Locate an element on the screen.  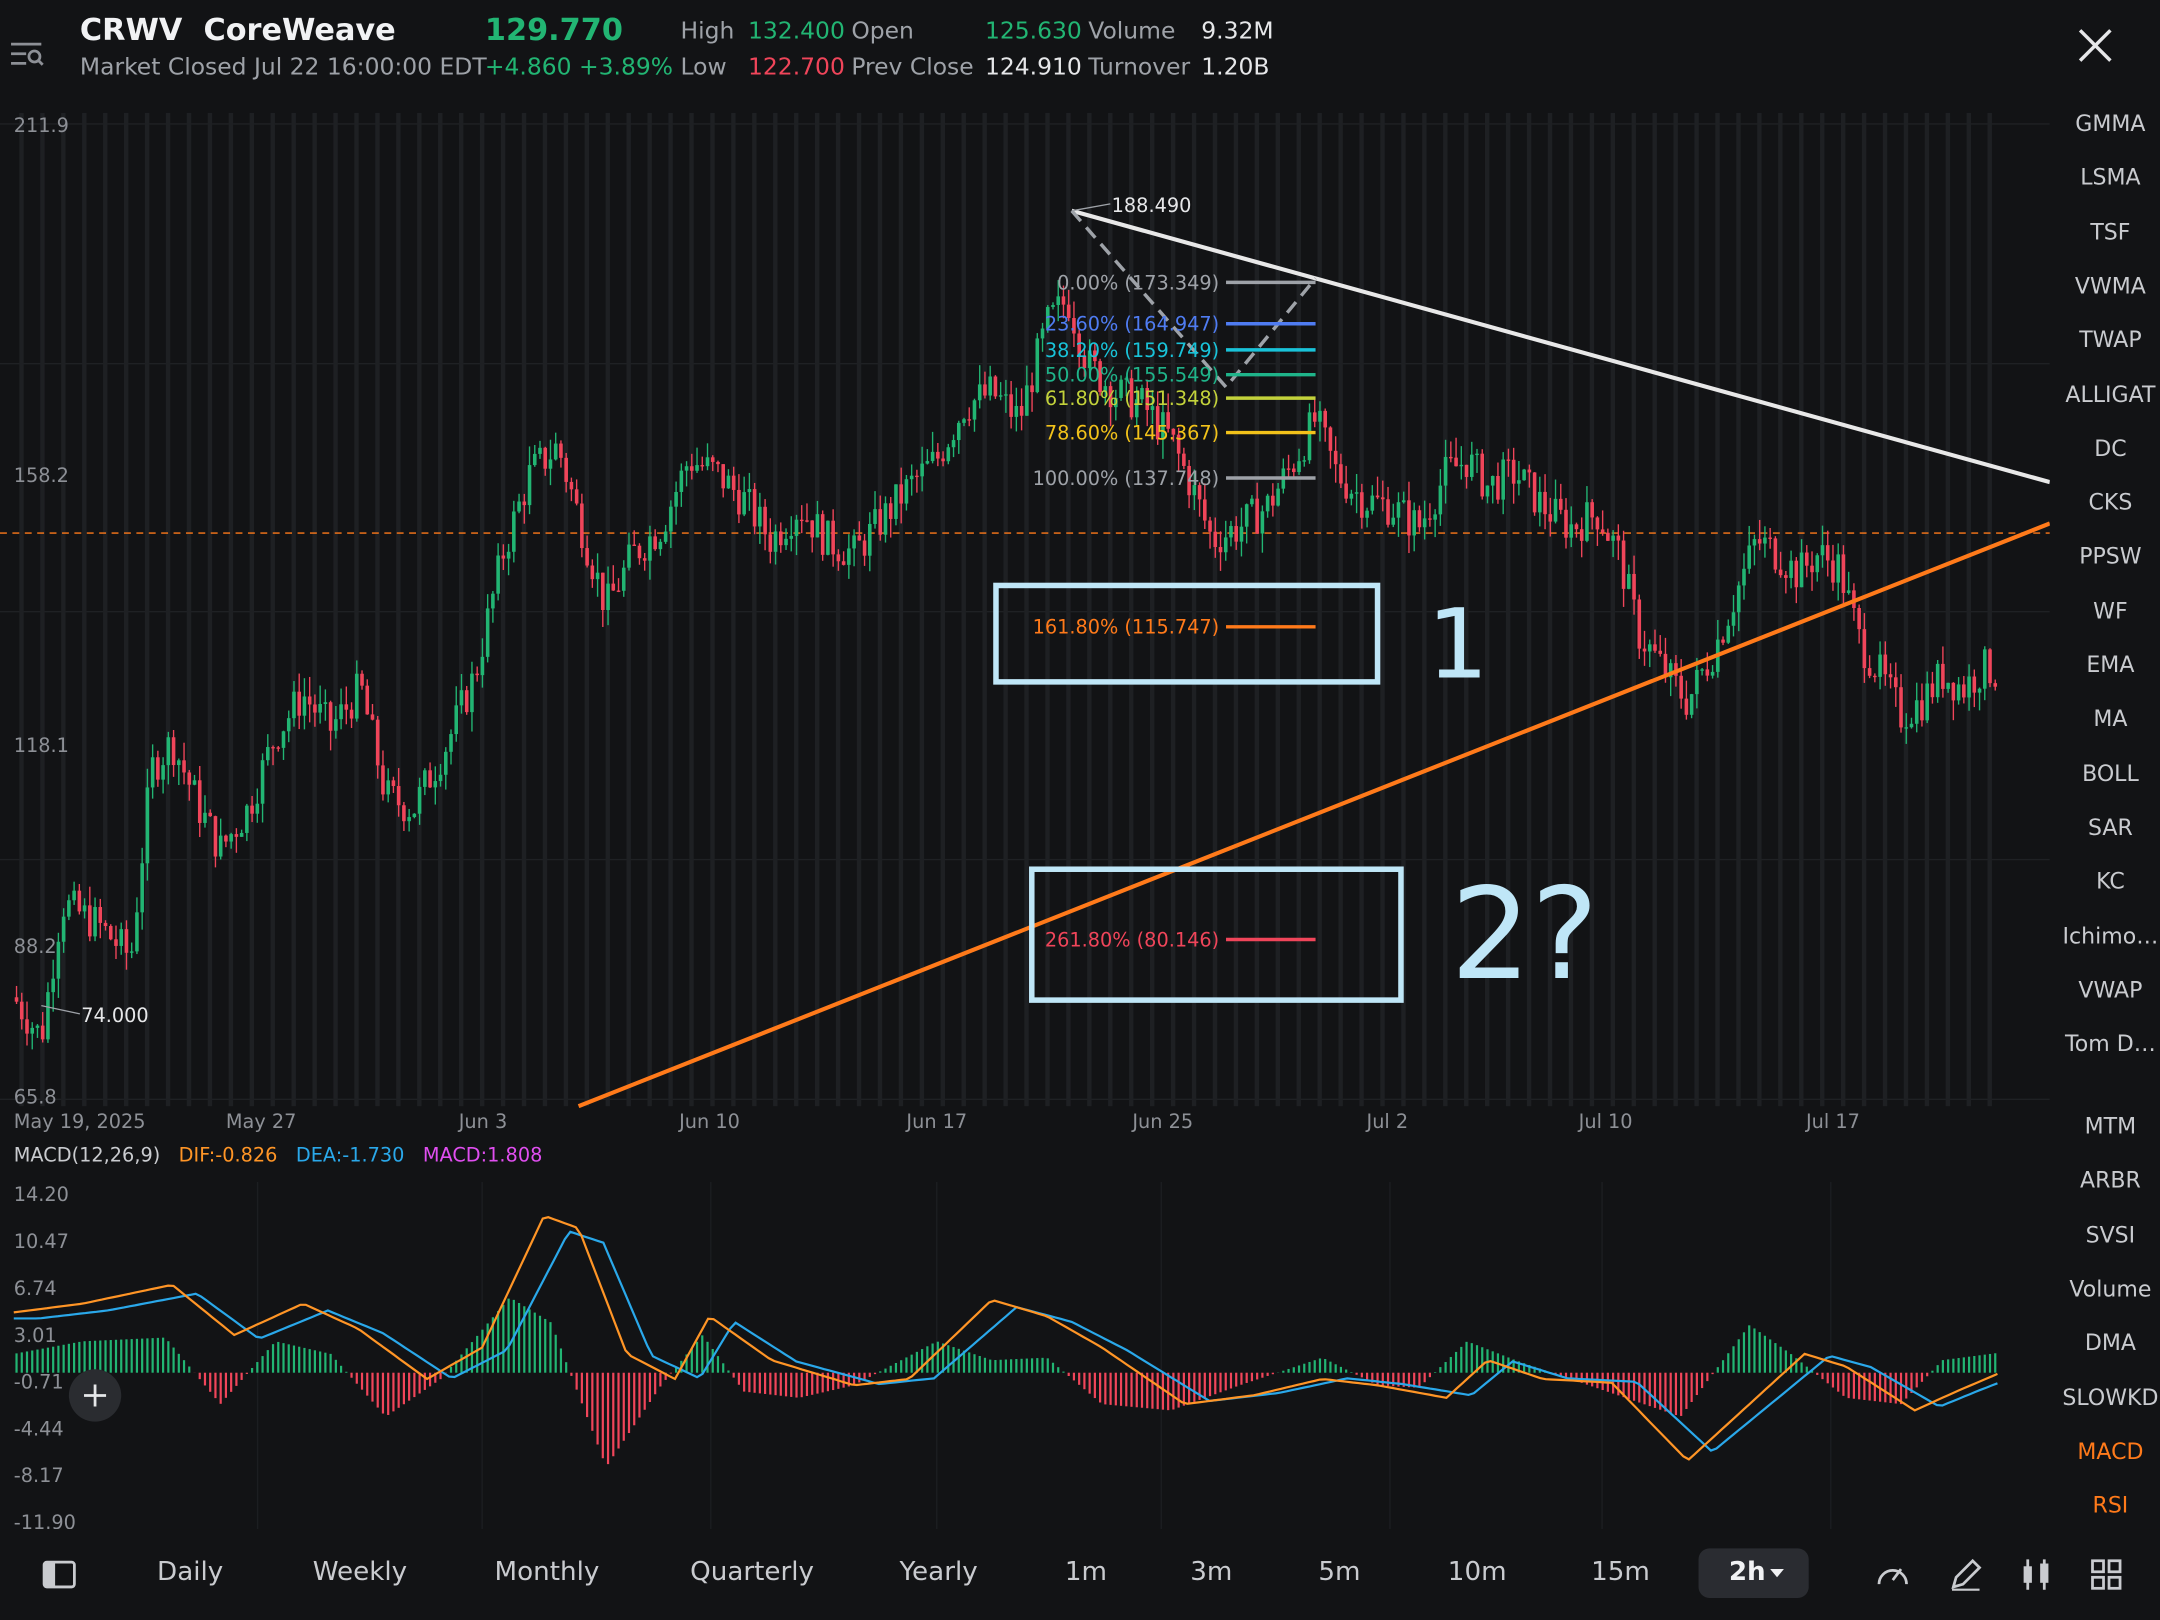
period-1m-button: 1m is located at coordinates (1086, 1572).